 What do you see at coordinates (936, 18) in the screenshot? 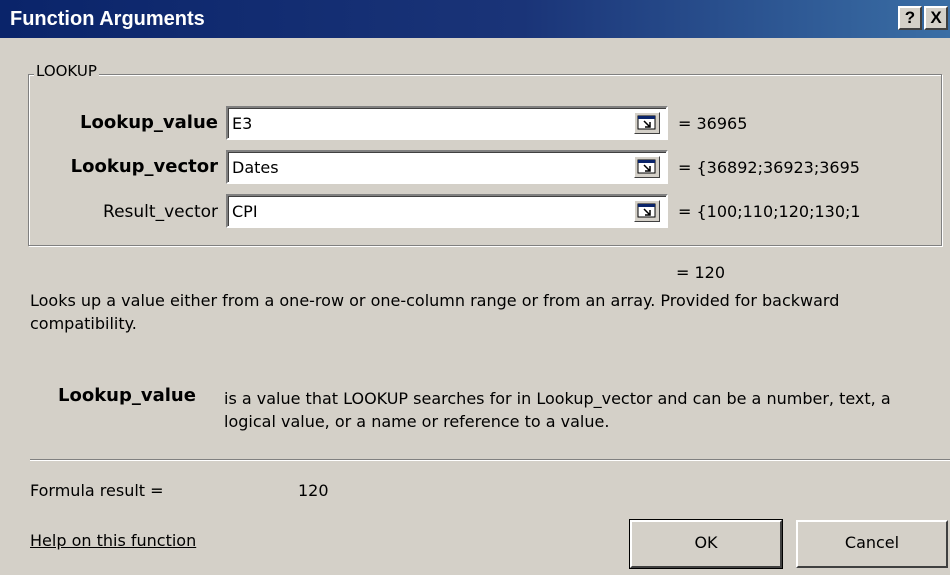
I see `close-button: X` at bounding box center [936, 18].